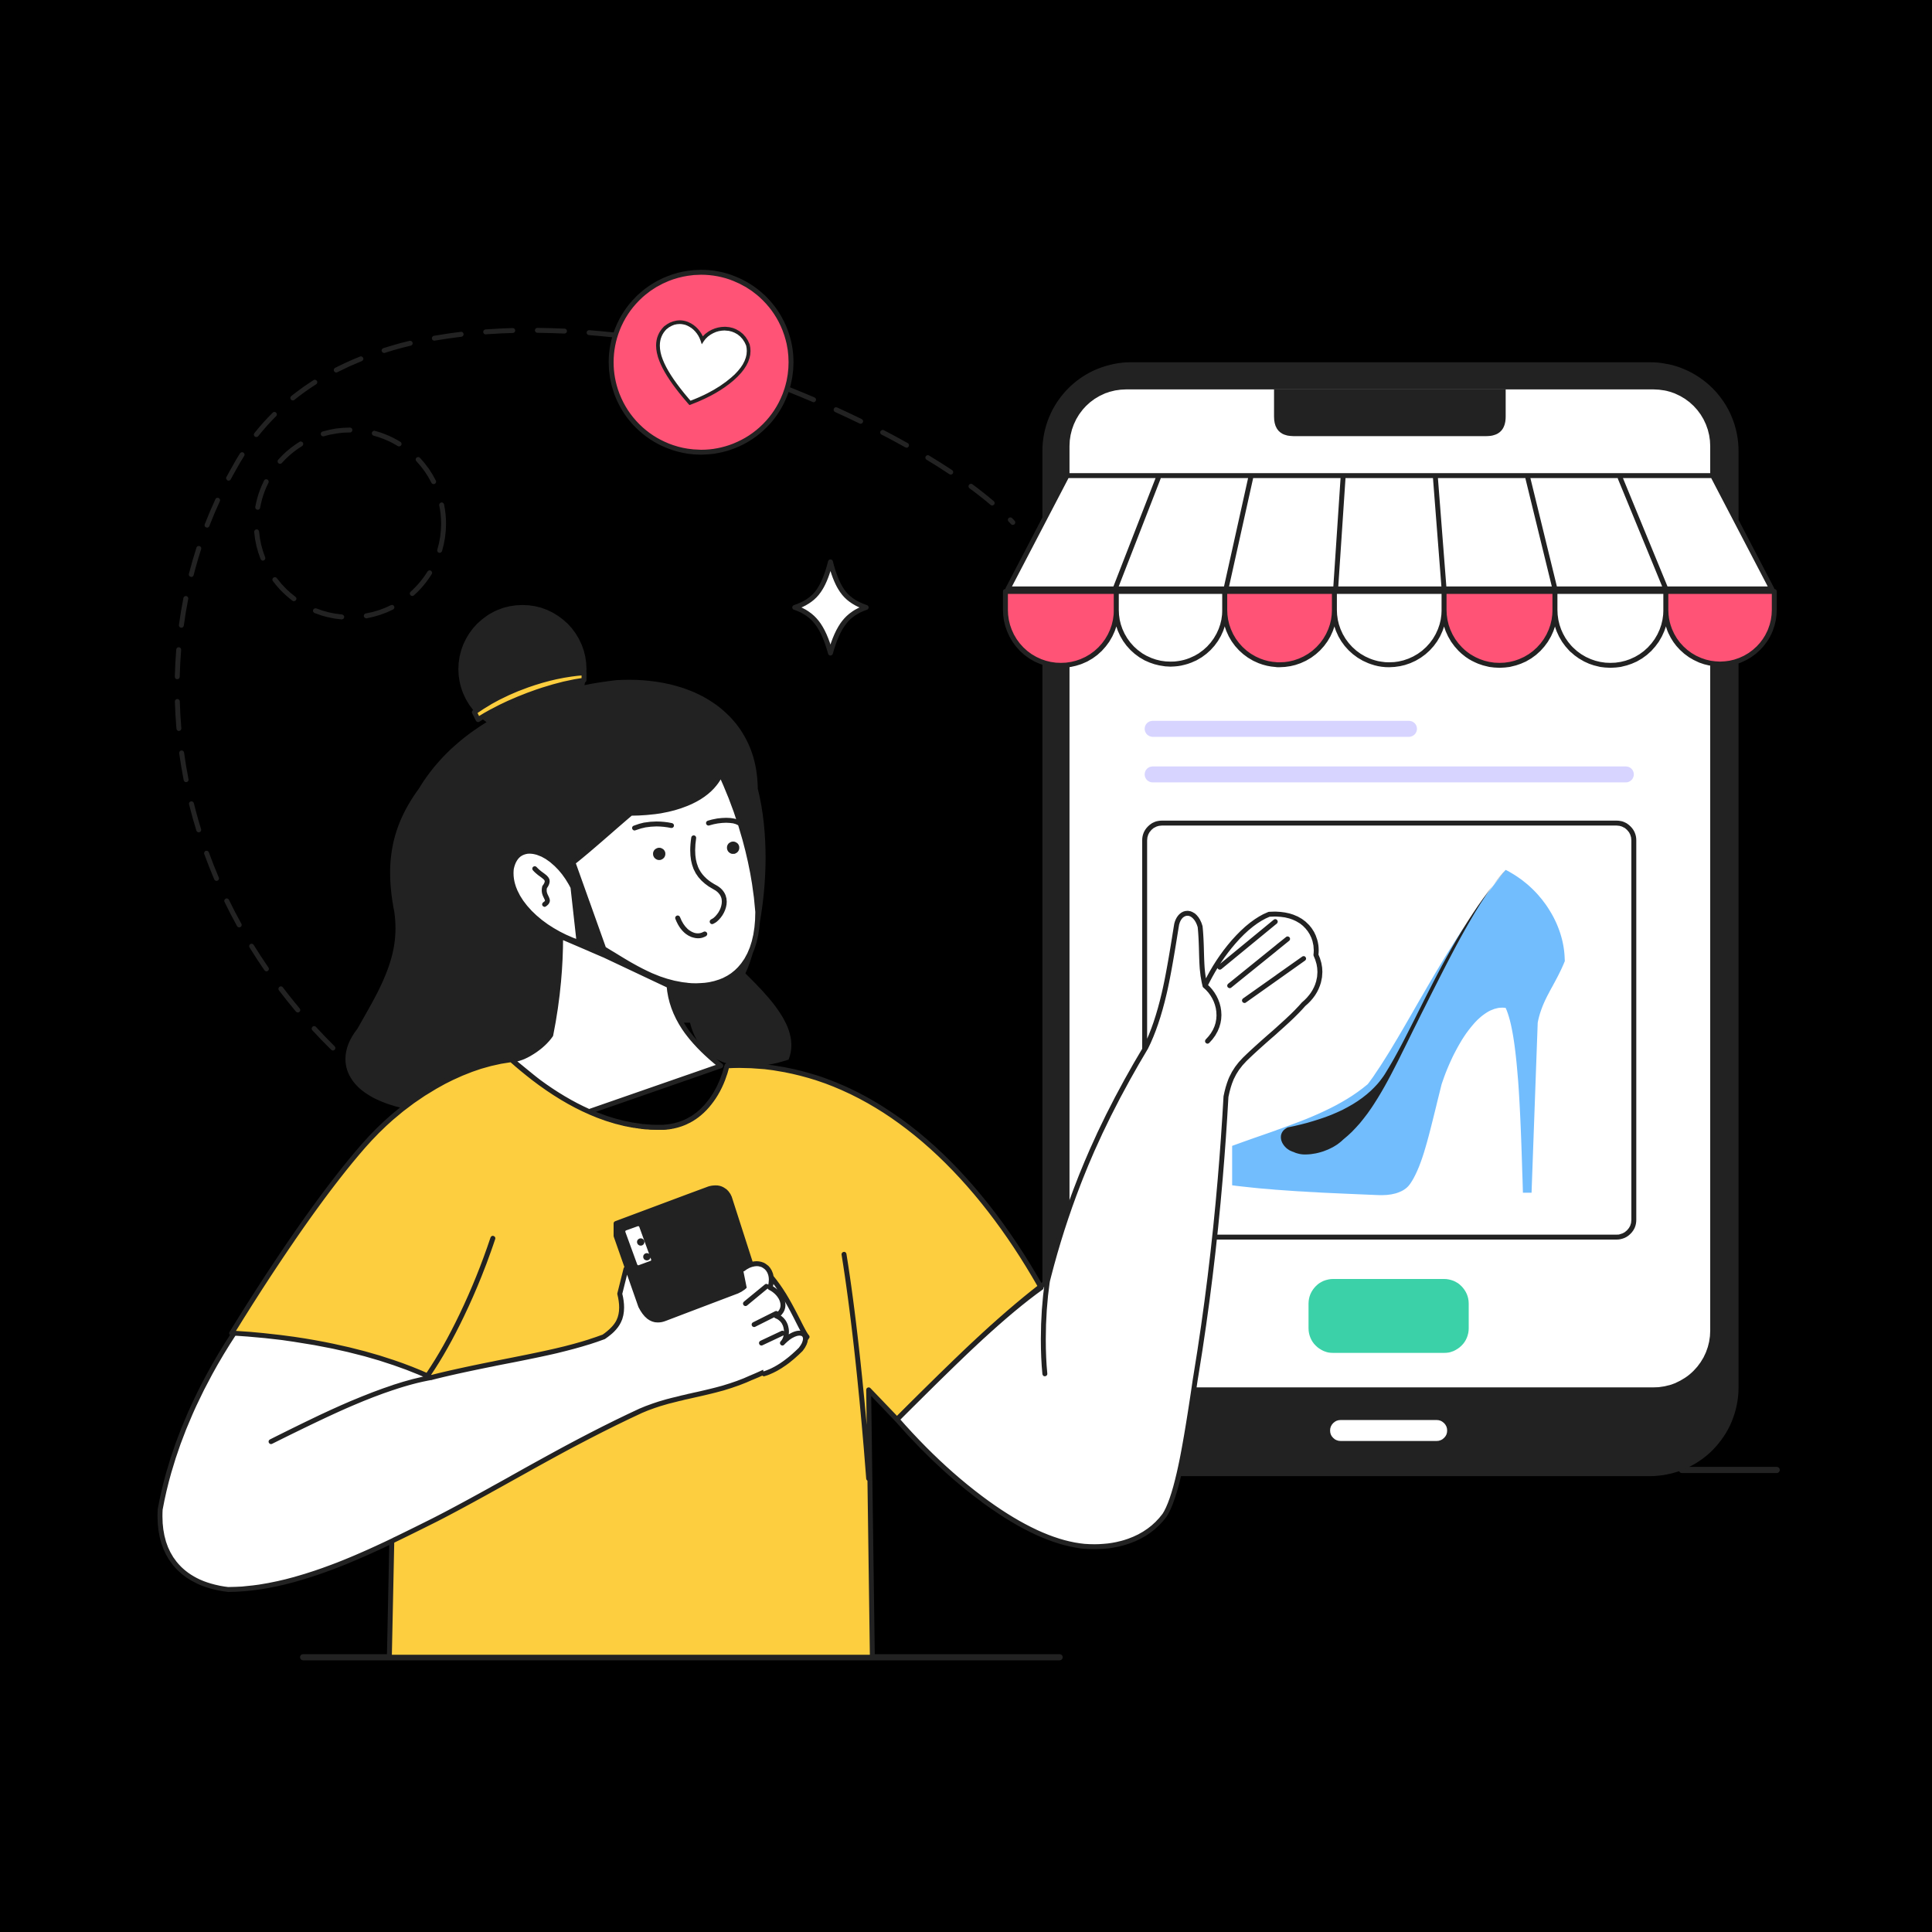 The width and height of the screenshot is (1932, 1932). What do you see at coordinates (830, 607) in the screenshot?
I see `sparkle-icon` at bounding box center [830, 607].